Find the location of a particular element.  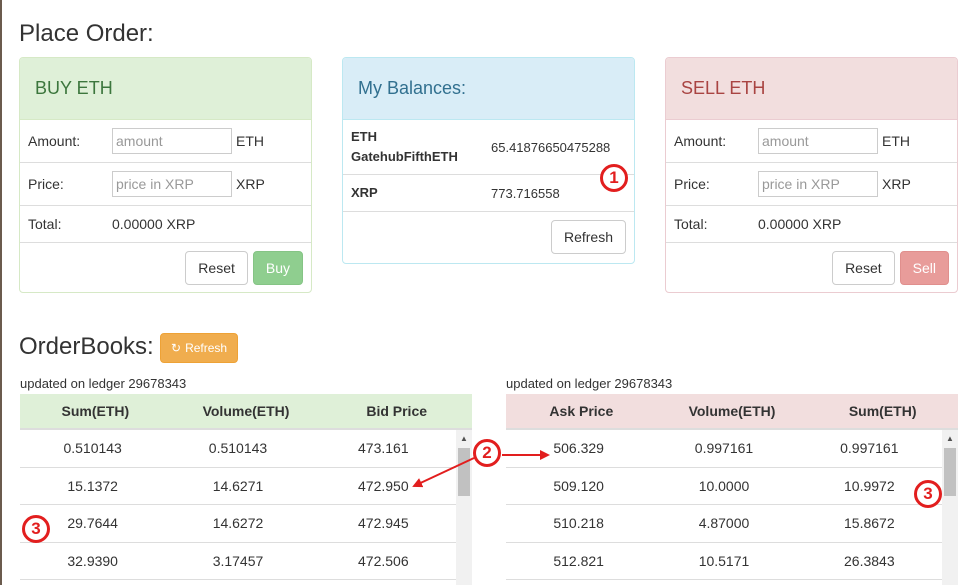

ask-price: 509.120 is located at coordinates (578, 485).